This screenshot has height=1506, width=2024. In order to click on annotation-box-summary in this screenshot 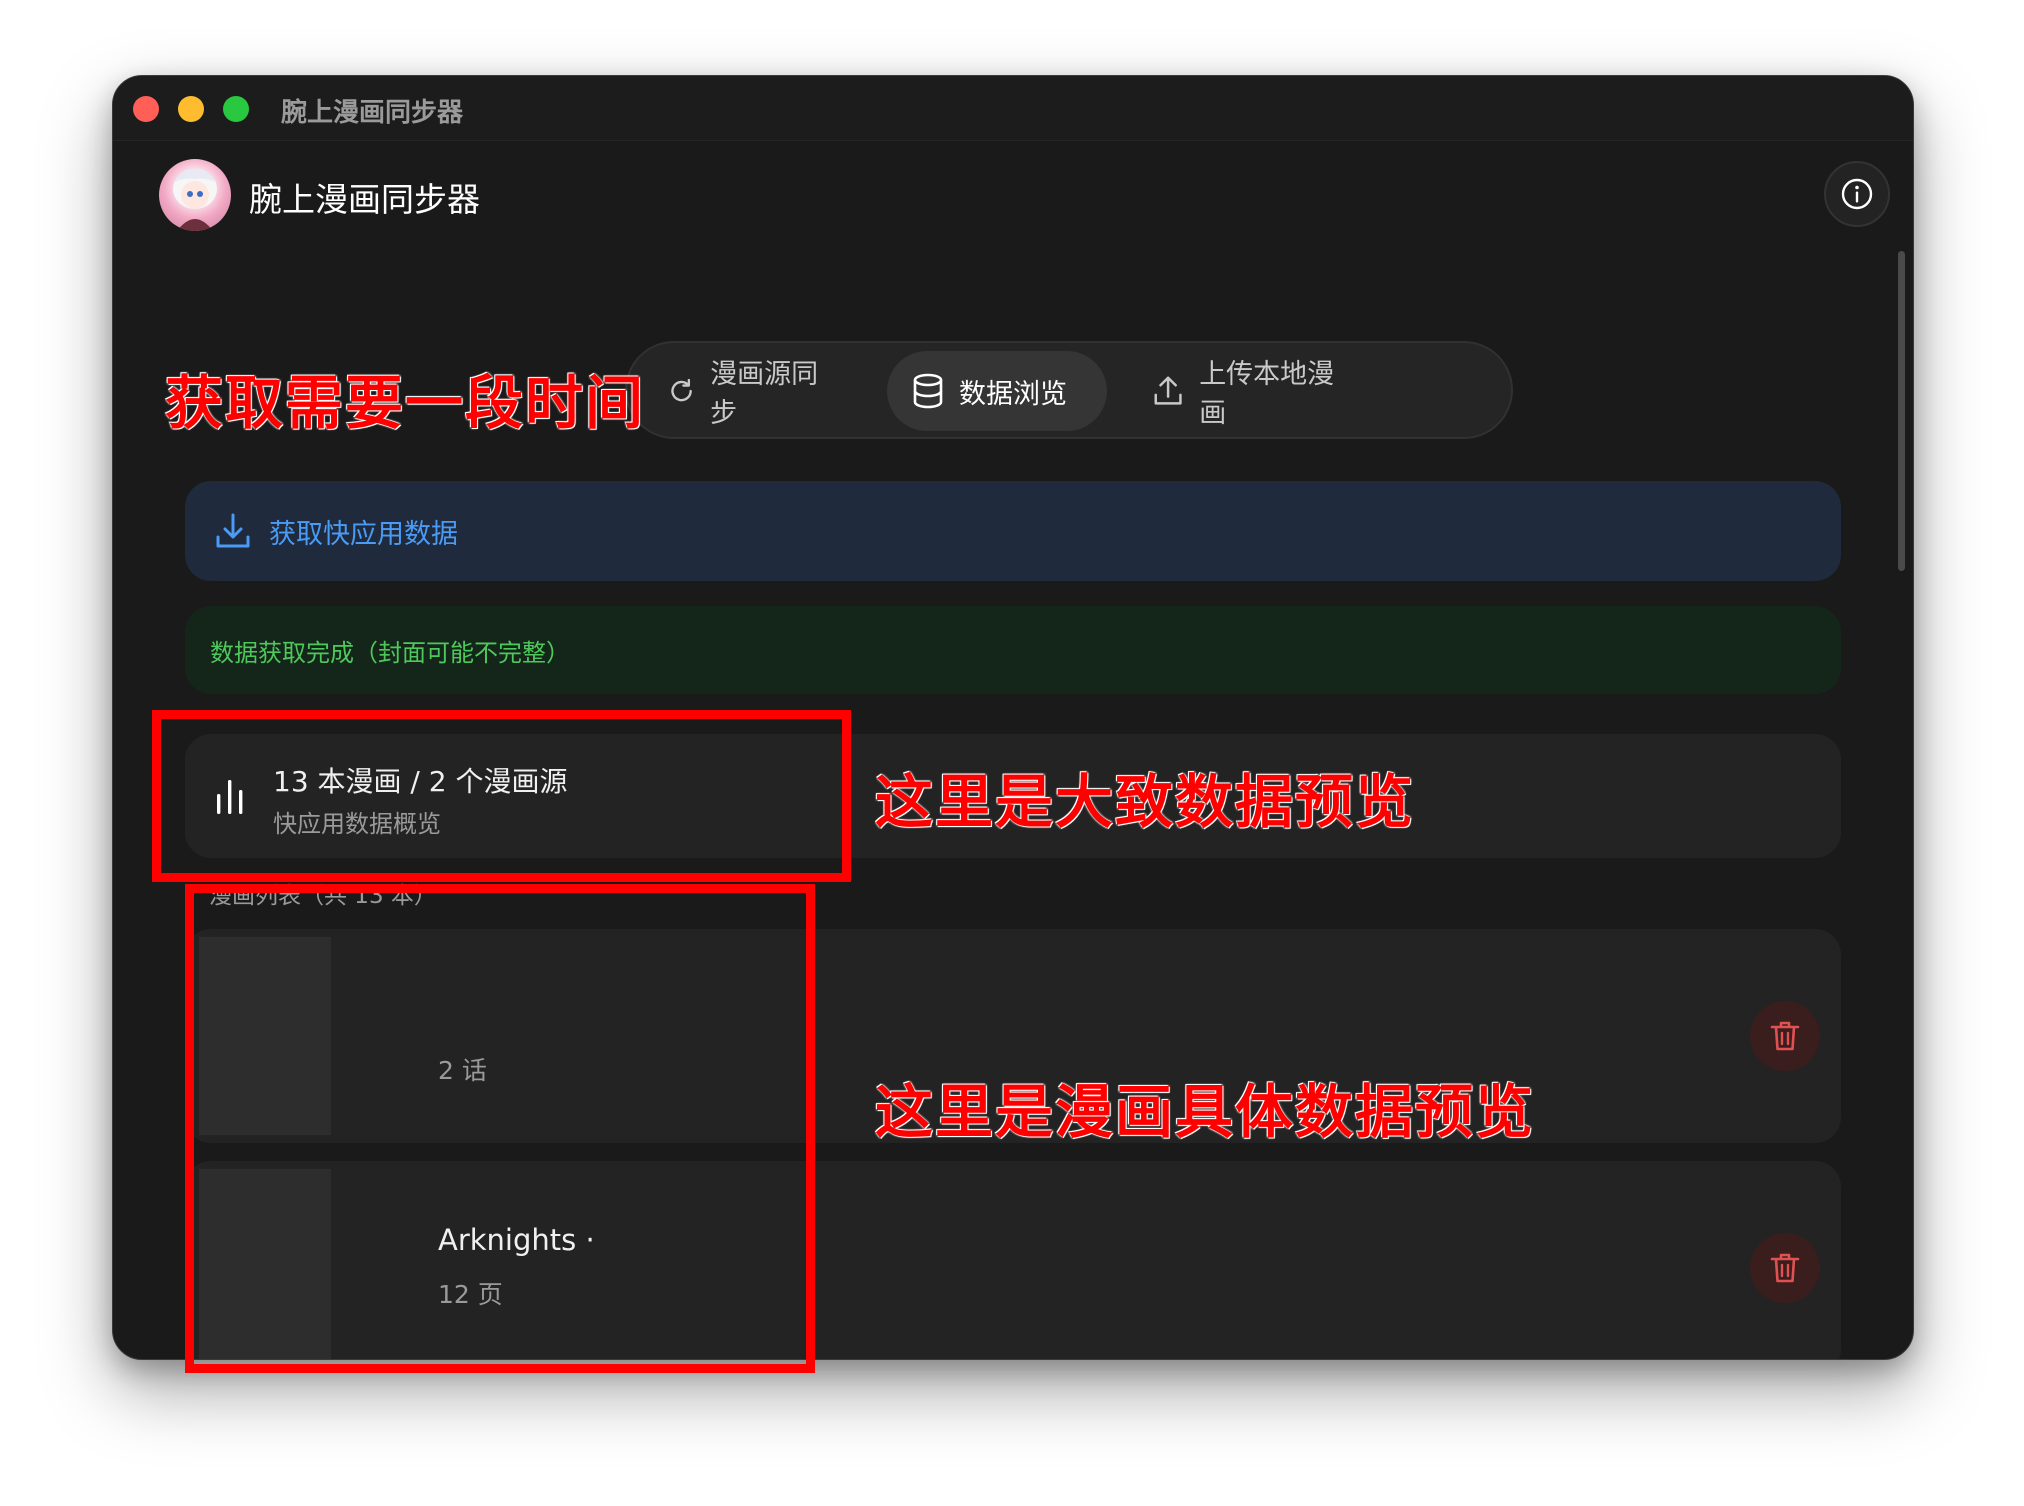, I will do `click(501, 796)`.